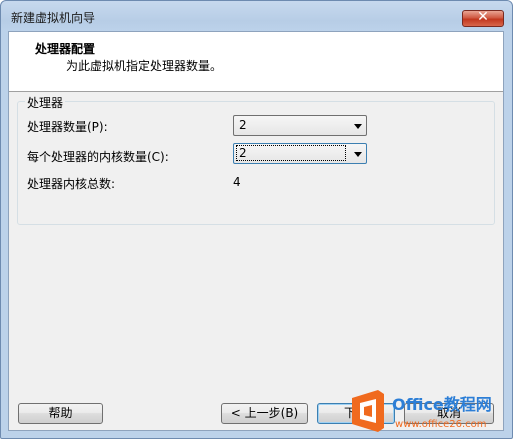 This screenshot has height=439, width=513. Describe the element at coordinates (237, 182) in the screenshot. I see `total-cores-value: 4` at that location.